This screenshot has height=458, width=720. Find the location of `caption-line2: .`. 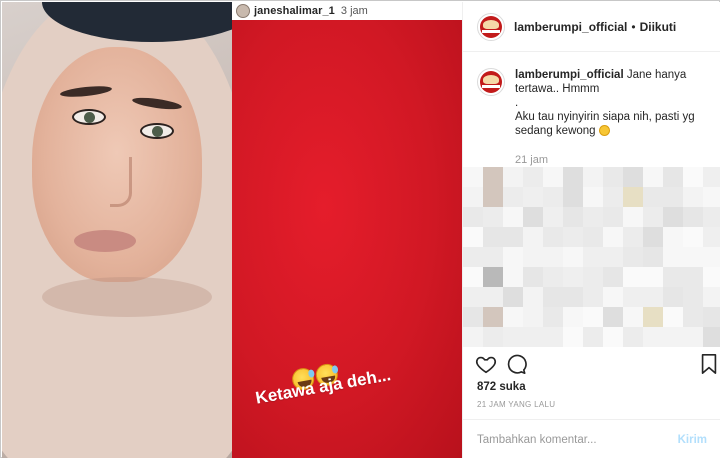

caption-line2: . is located at coordinates (517, 103).